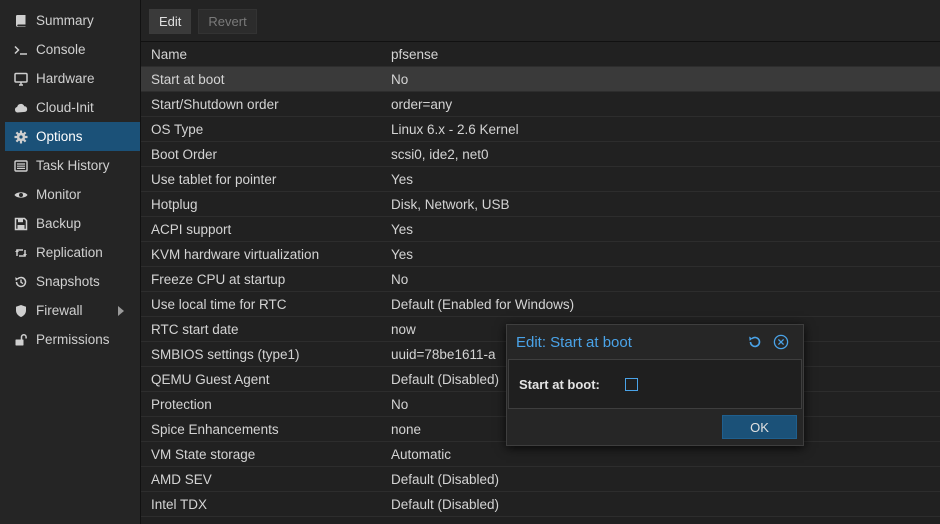 The height and width of the screenshot is (524, 940). Describe the element at coordinates (21, 108) in the screenshot. I see `cloud-icon` at that location.